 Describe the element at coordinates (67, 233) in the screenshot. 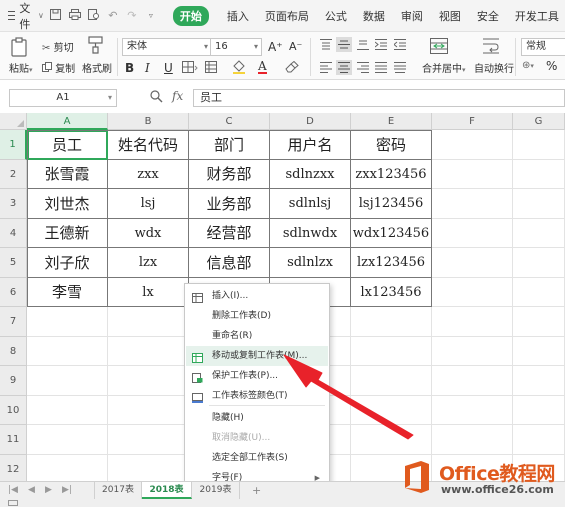

I see `table-cell: 王德新` at that location.